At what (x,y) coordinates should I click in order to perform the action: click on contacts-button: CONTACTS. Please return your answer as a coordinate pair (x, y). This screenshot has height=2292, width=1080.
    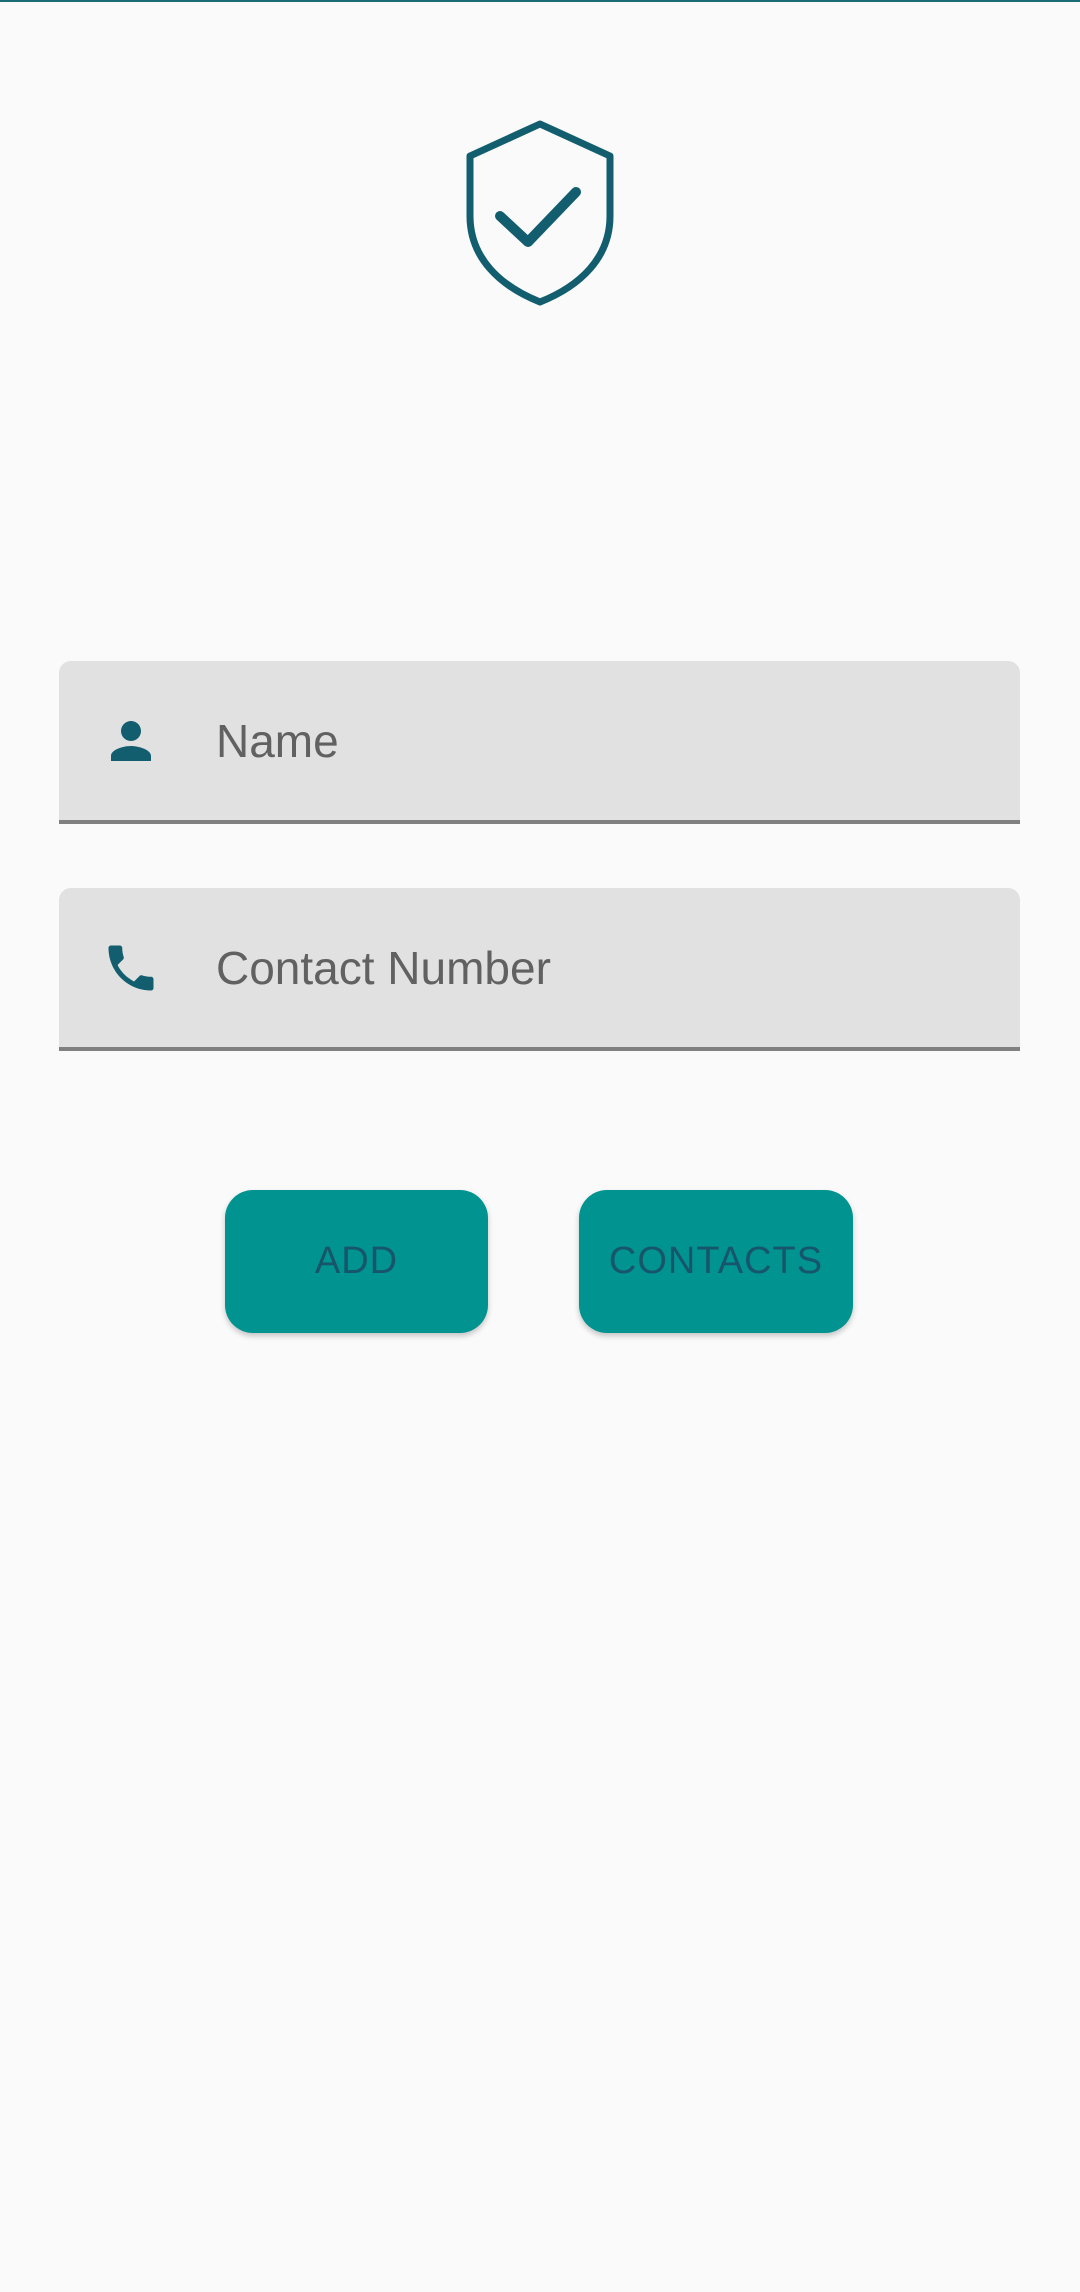
    Looking at the image, I should click on (716, 1261).